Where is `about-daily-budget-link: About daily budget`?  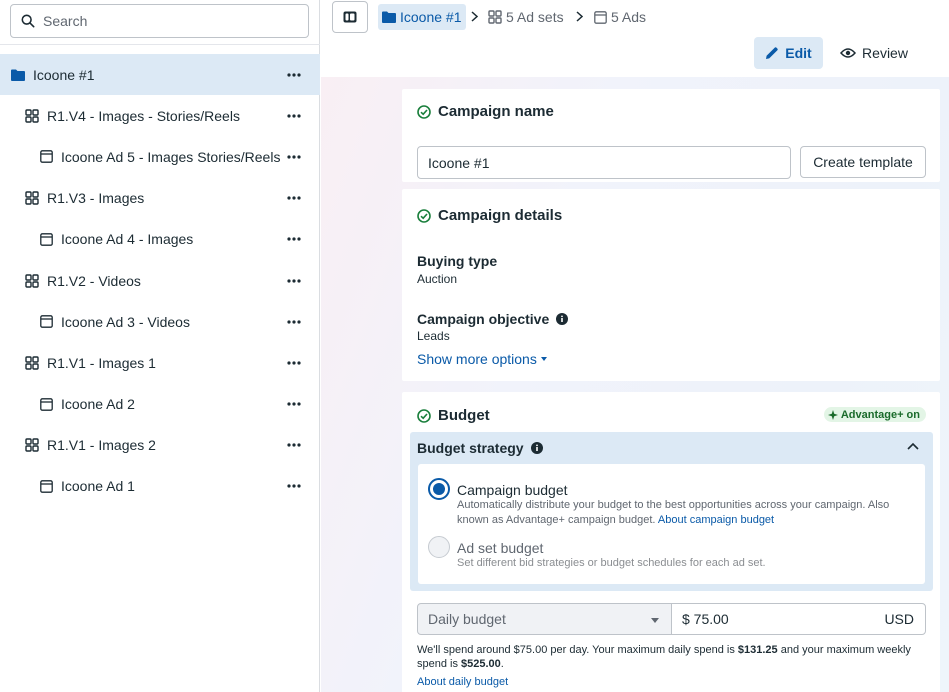
about-daily-budget-link: About daily budget is located at coordinates (462, 682).